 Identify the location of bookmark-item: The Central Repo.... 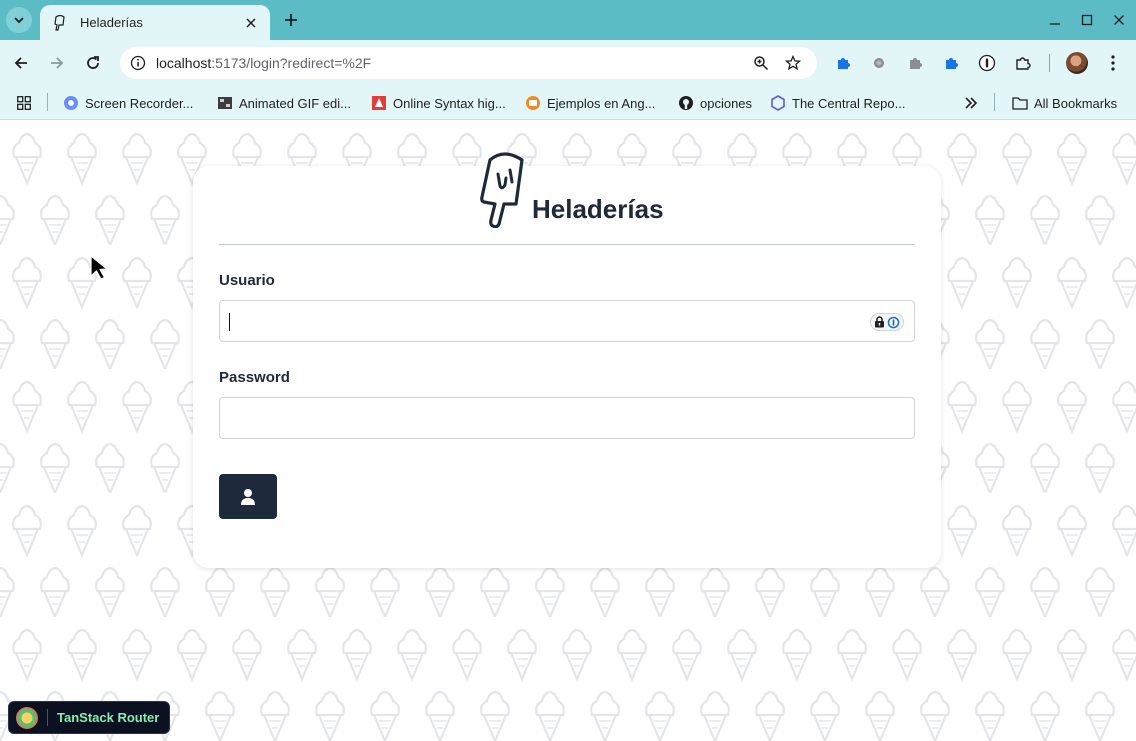
(837, 103).